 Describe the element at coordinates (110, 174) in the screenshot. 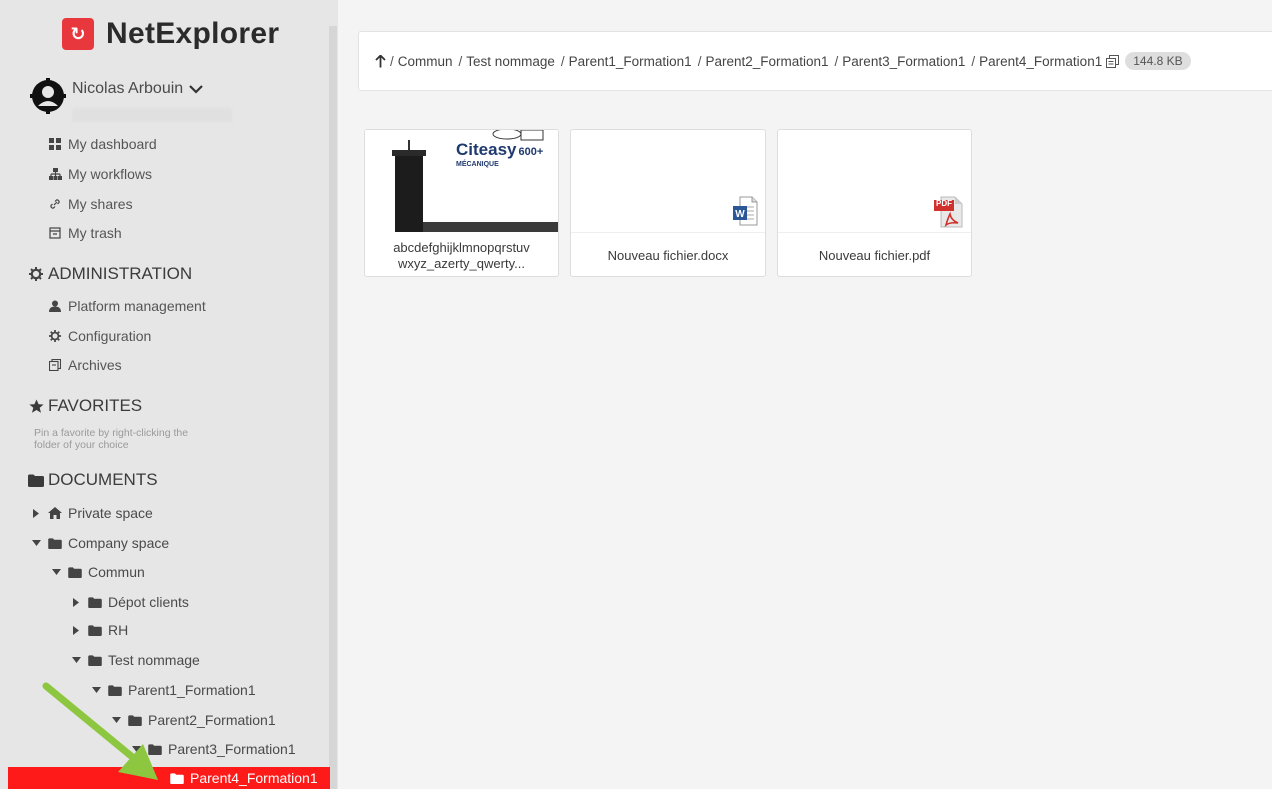

I see `nav-label: My workflows` at that location.